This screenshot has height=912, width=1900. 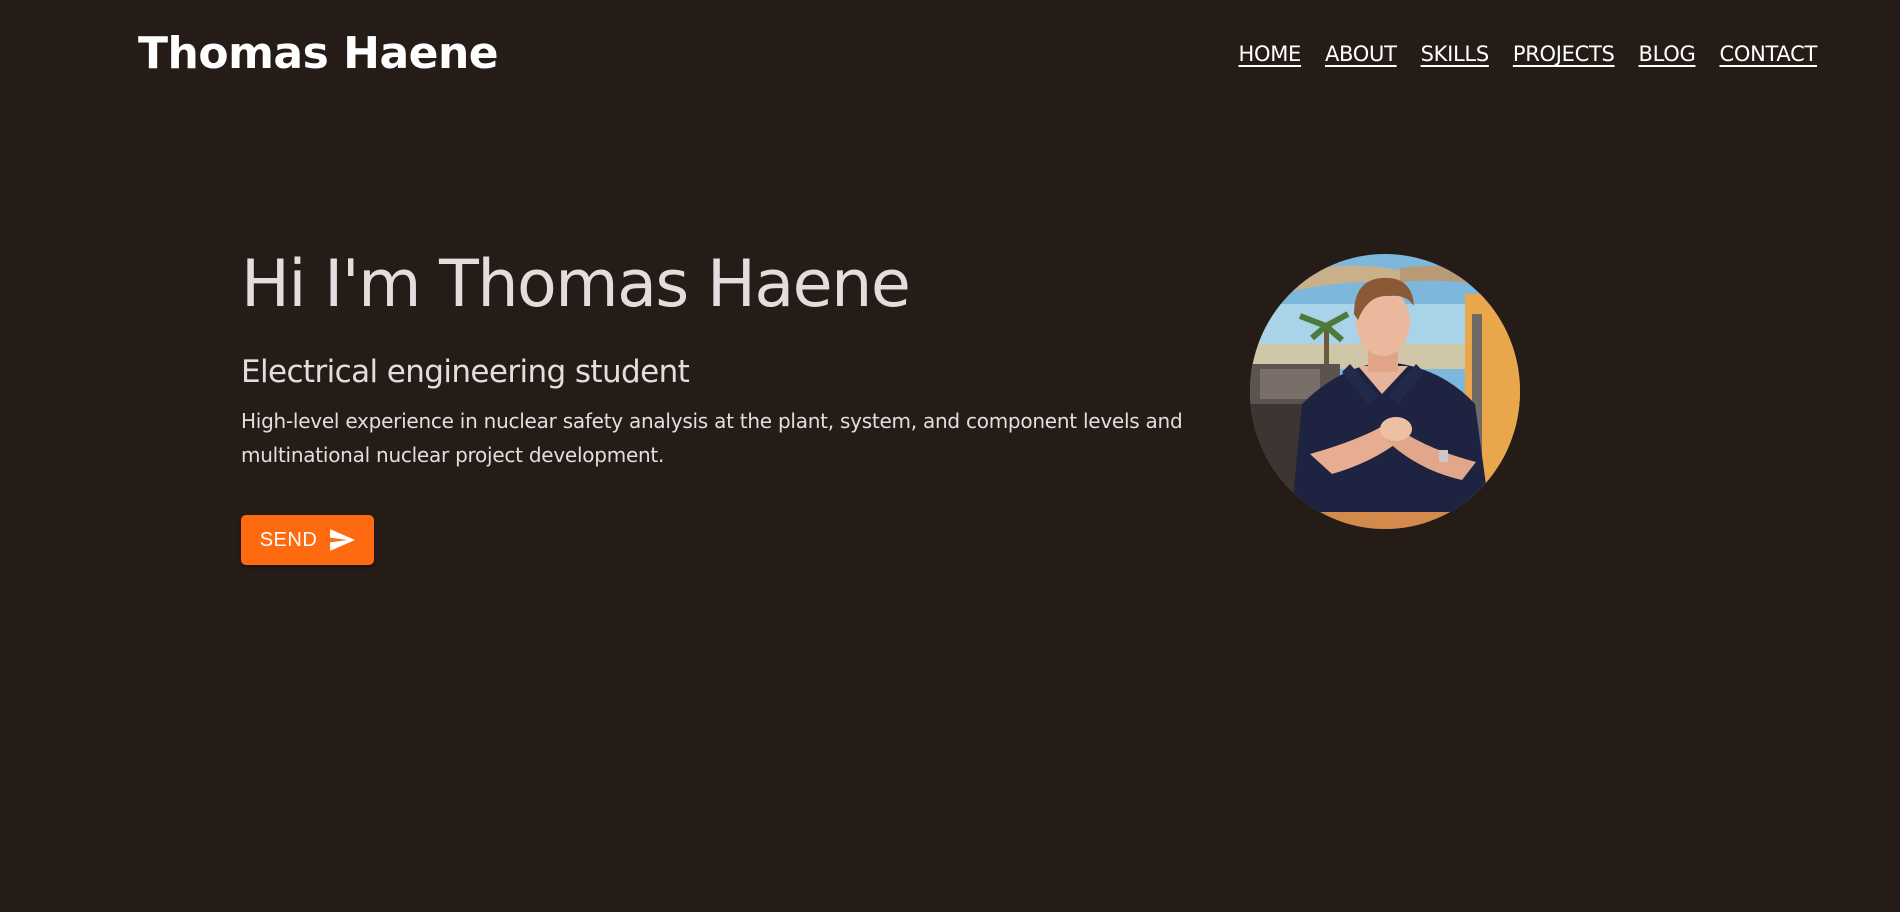 I want to click on main-nav: HOME ABOUT SKILLS PROJECTS BLOG CONTACT, so click(x=1527, y=54).